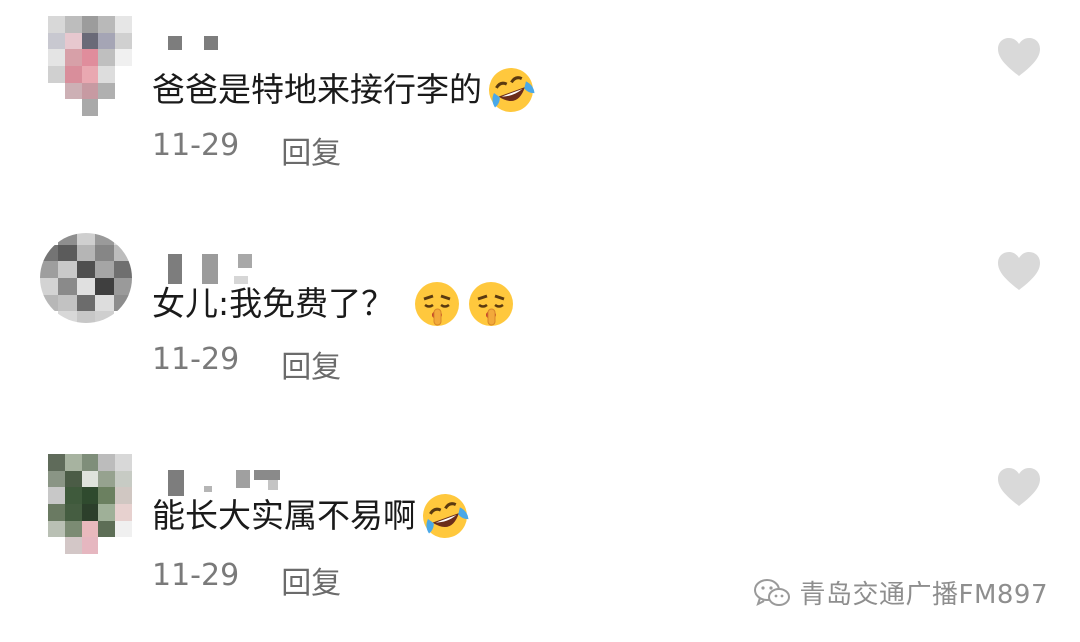 The height and width of the screenshot is (642, 1080). I want to click on comment-text: 能长大实属不易啊, so click(284, 515).